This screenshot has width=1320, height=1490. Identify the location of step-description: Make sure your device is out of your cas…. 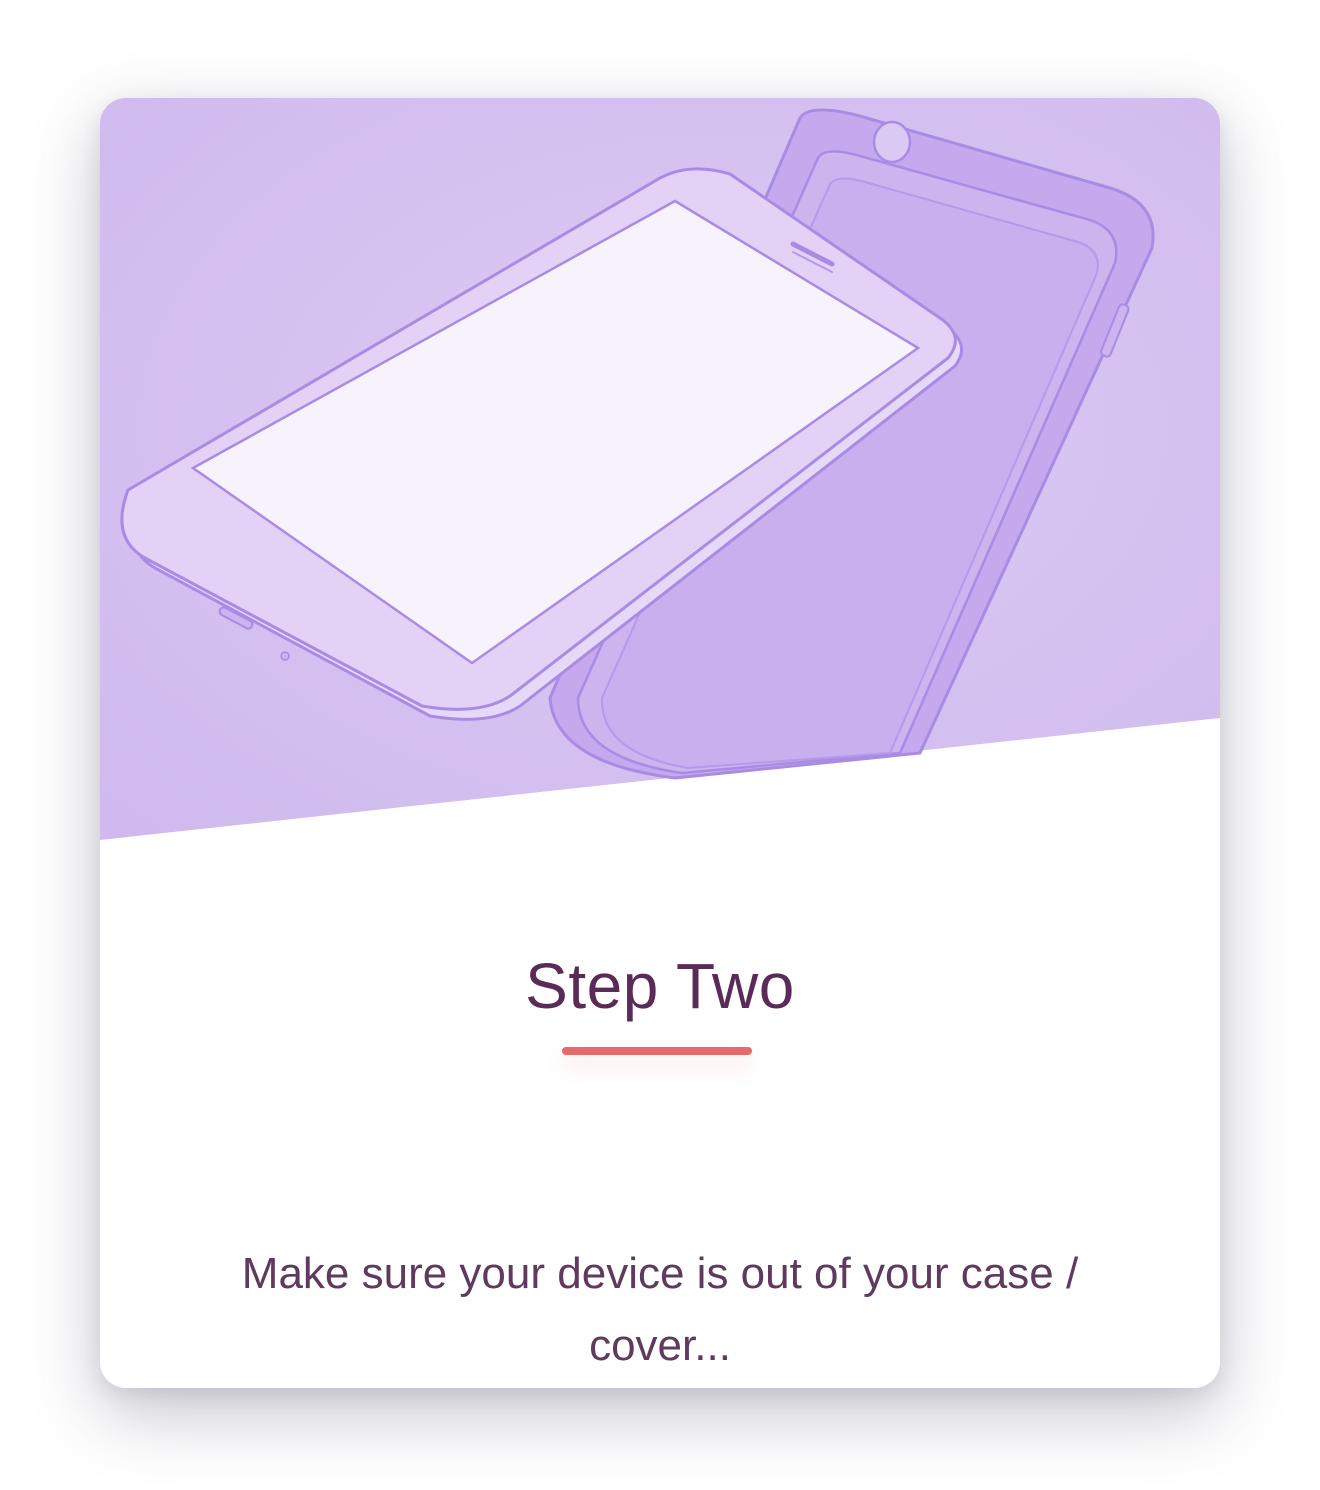
(660, 1309).